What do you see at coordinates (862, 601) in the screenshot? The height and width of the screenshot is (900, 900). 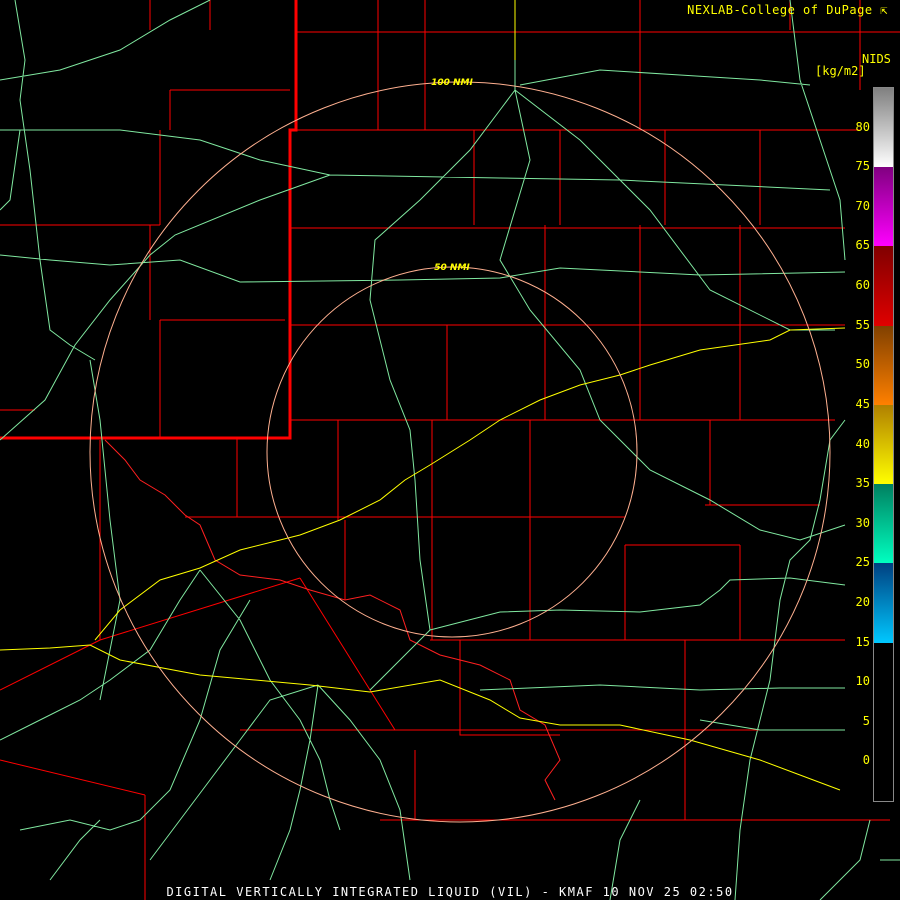 I see `color-scale-tick-label: 20` at bounding box center [862, 601].